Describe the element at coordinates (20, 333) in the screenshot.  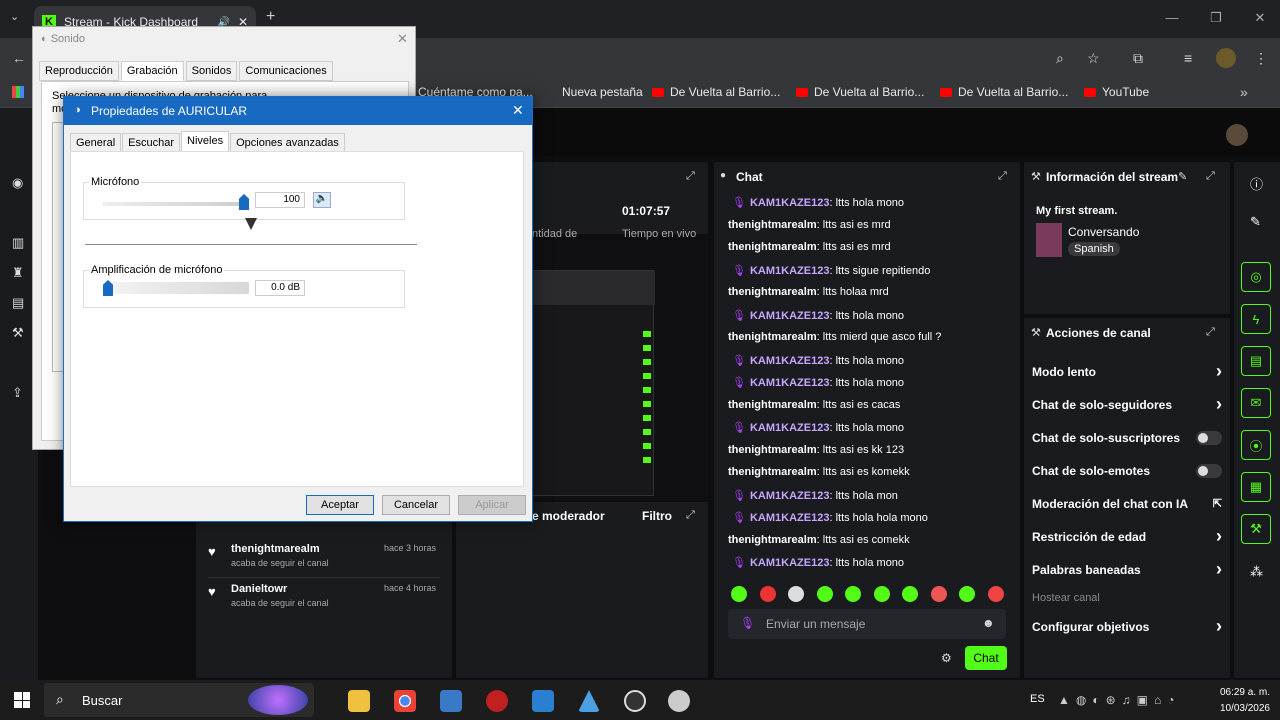
I see `wrench-icon: ⚒` at that location.